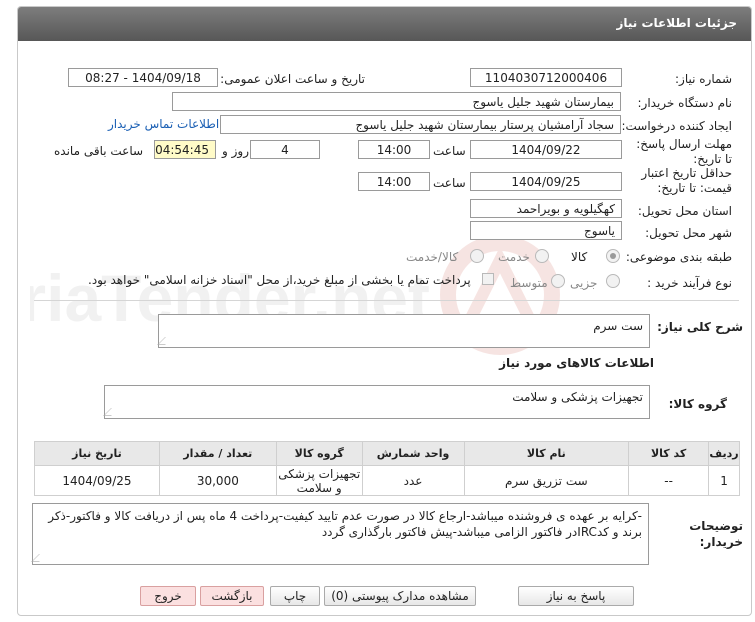  I want to click on validity-time-label: ساعت, so click(449, 183).